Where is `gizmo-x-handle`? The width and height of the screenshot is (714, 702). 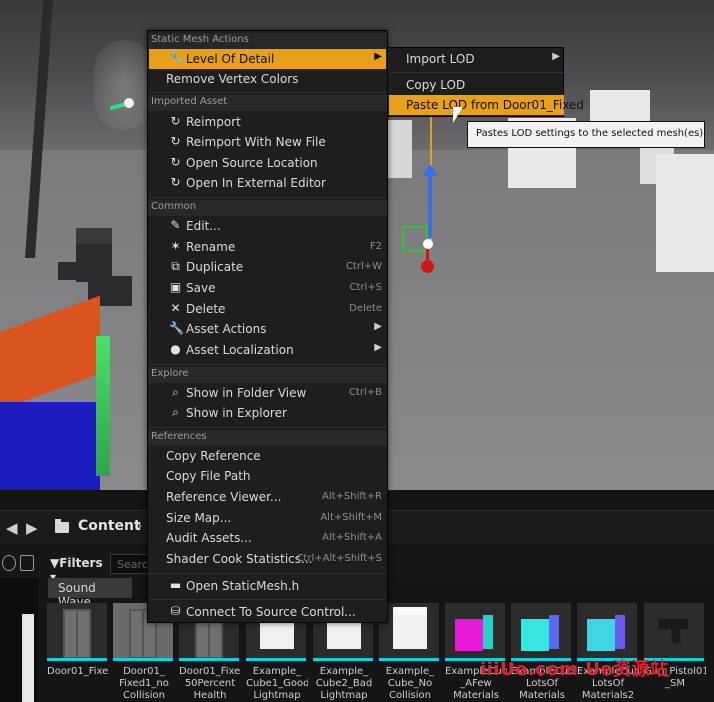
gizmo-x-handle is located at coordinates (427, 266).